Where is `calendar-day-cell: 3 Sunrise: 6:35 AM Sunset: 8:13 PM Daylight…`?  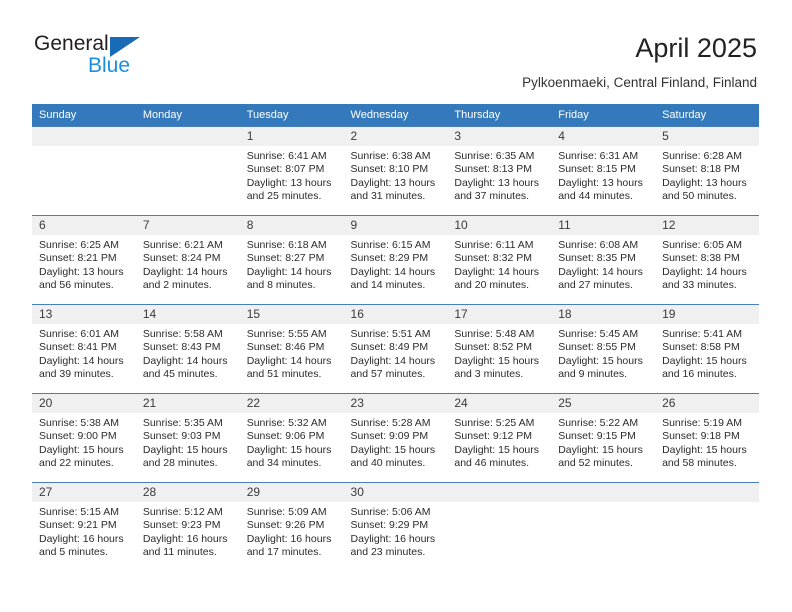 calendar-day-cell: 3 Sunrise: 6:35 AM Sunset: 8:13 PM Daylight… is located at coordinates (499, 171).